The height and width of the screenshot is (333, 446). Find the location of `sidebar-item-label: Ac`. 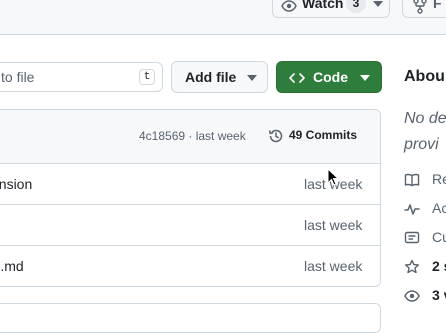

sidebar-item-label: Ac is located at coordinates (439, 208).